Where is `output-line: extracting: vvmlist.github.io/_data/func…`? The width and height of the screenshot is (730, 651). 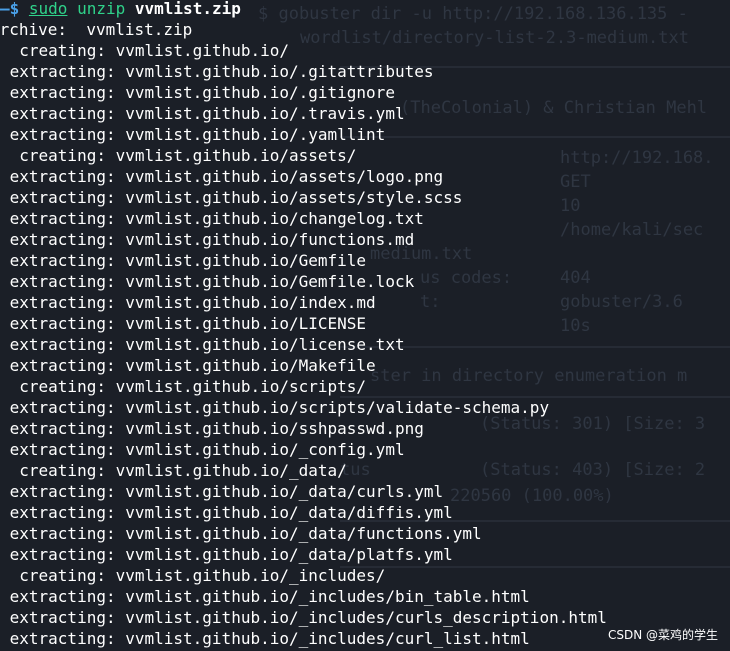
output-line: extracting: vvmlist.github.io/_data/func… is located at coordinates (241, 533).